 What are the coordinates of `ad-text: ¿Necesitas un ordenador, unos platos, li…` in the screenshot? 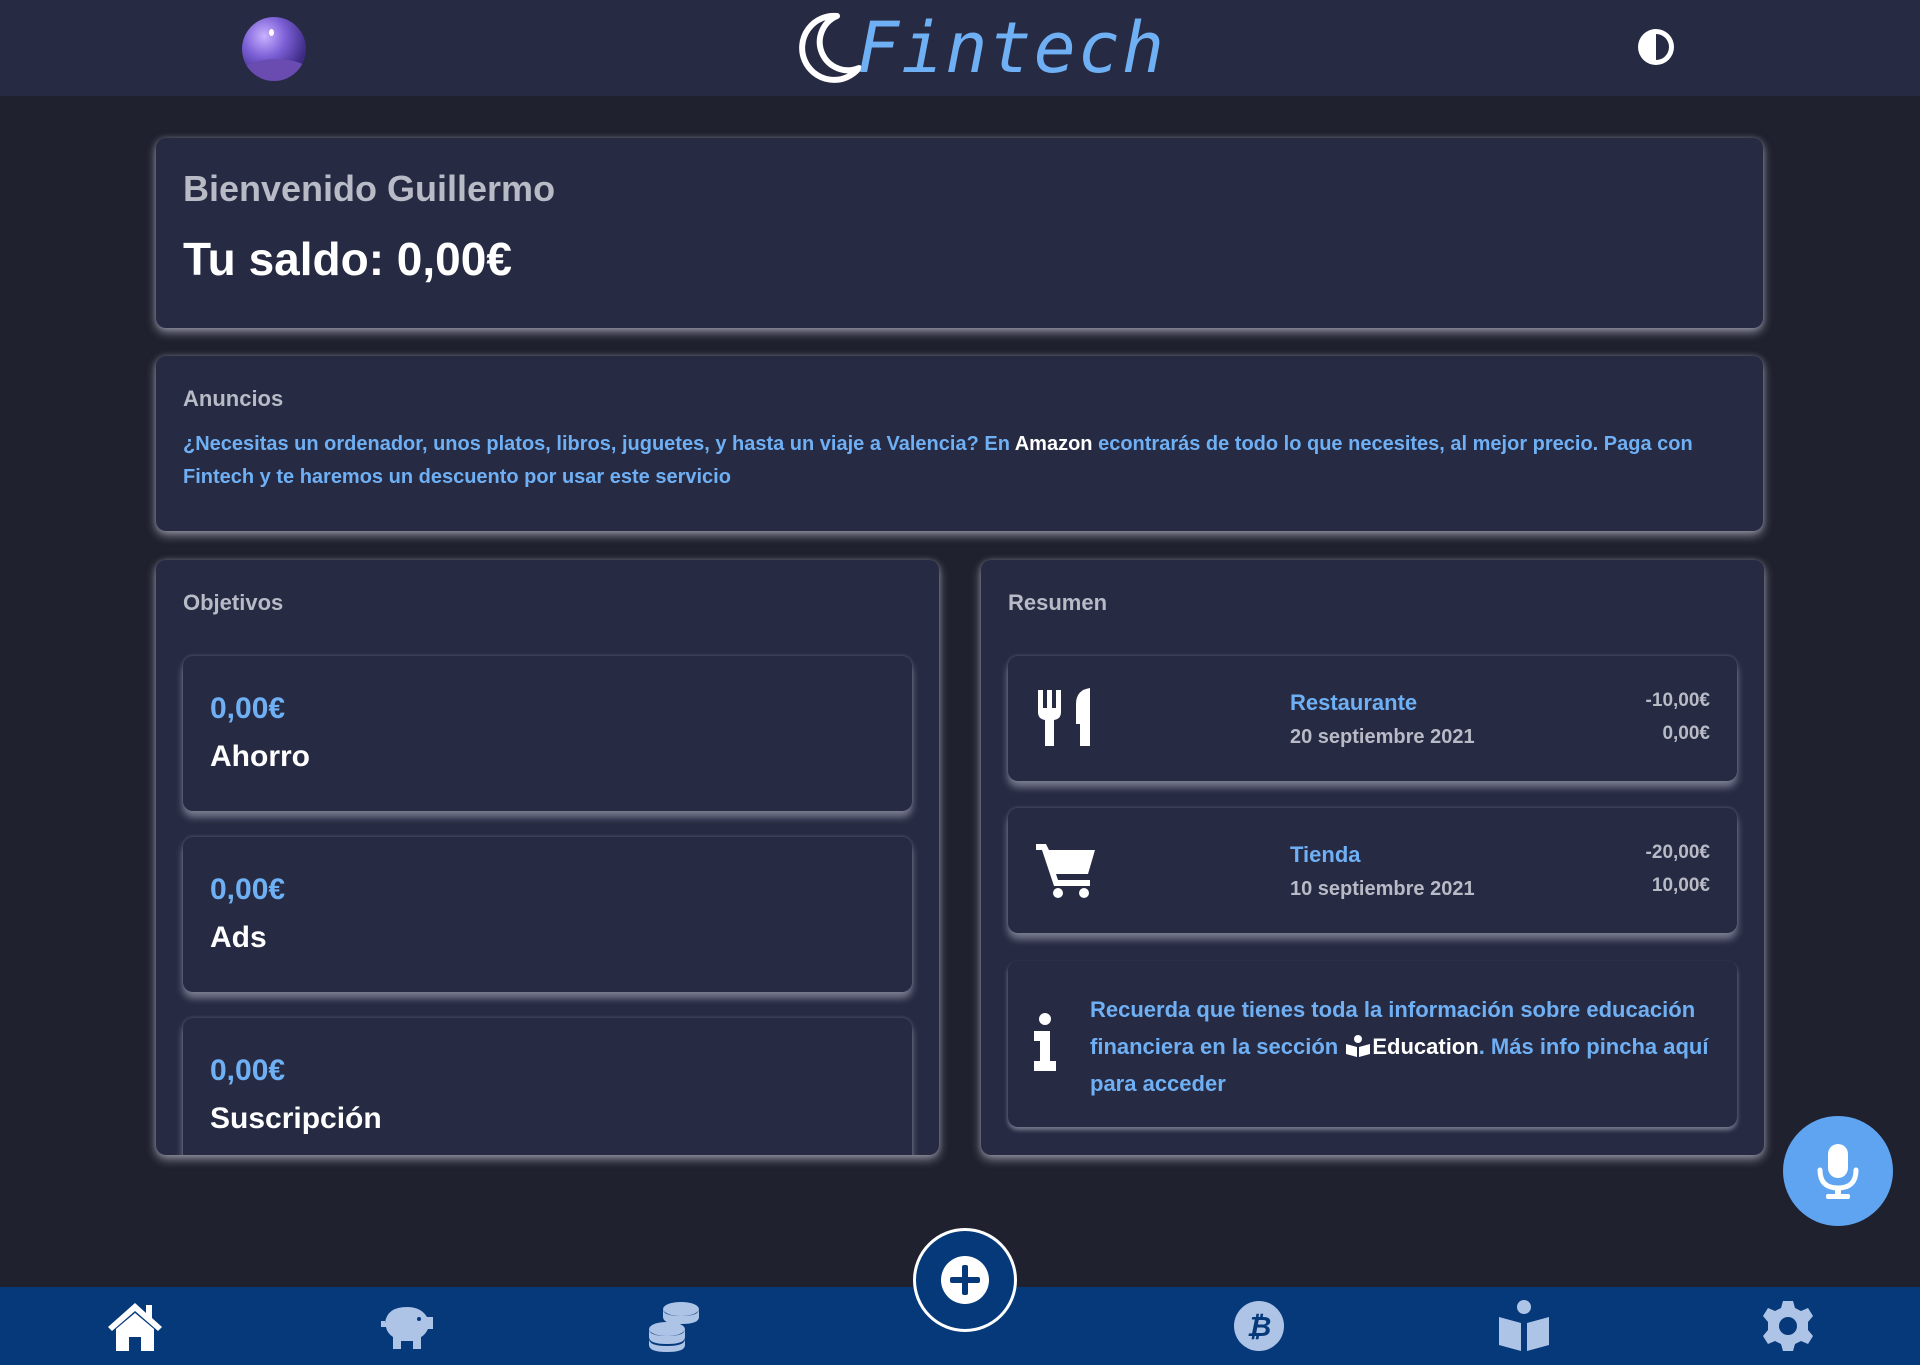 It's located at (953, 461).